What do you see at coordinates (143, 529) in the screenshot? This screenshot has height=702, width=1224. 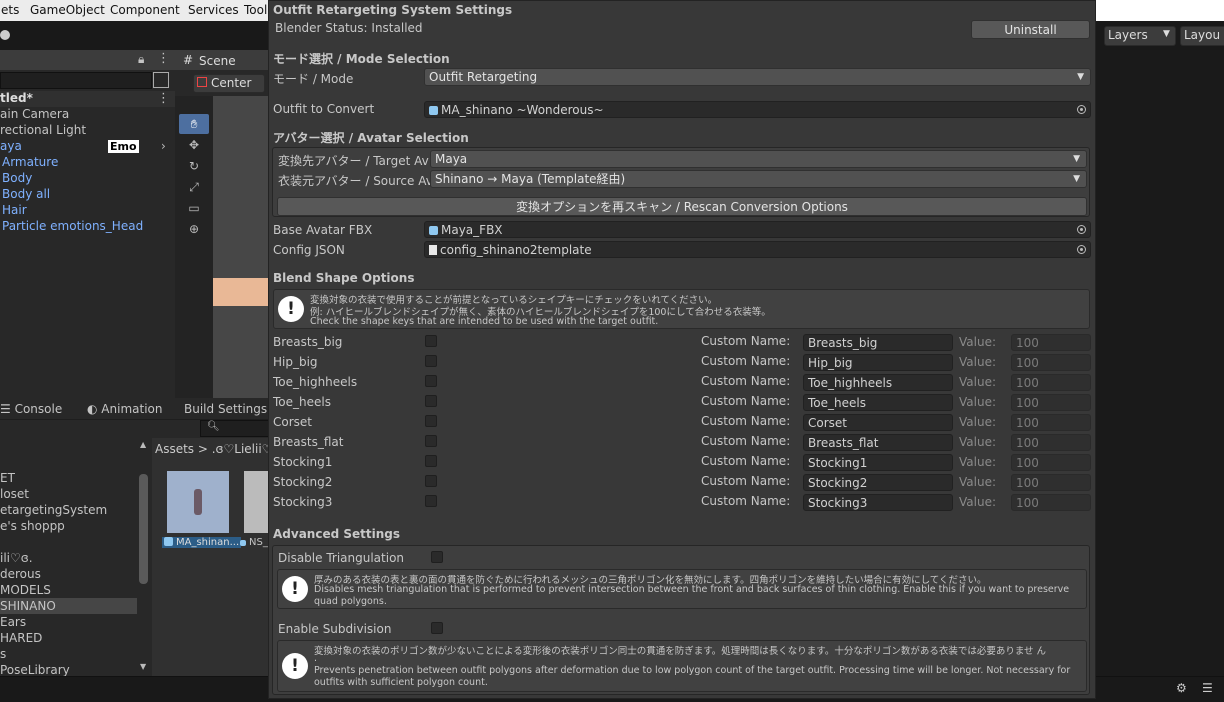 I see `folder-scrollbar` at bounding box center [143, 529].